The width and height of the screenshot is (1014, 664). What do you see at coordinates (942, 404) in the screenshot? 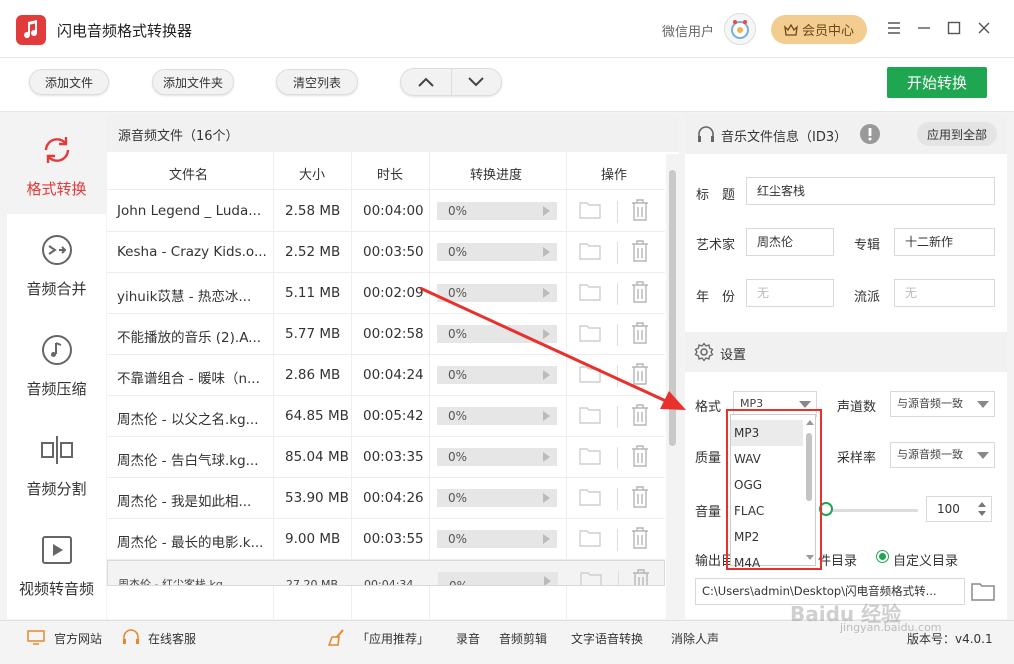
I see `channels-select: 与源音频一致` at bounding box center [942, 404].